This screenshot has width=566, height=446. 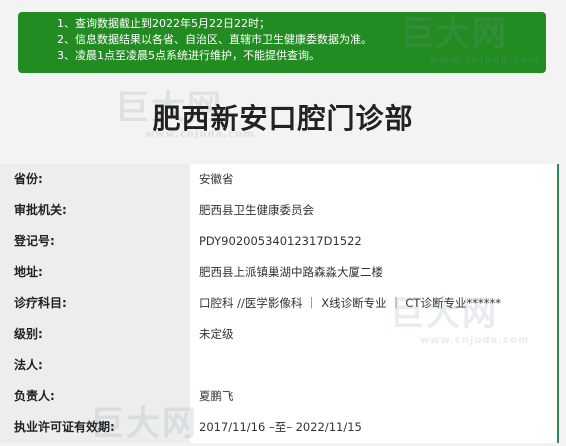 What do you see at coordinates (28, 272) in the screenshot?
I see `row-label: 地址:` at bounding box center [28, 272].